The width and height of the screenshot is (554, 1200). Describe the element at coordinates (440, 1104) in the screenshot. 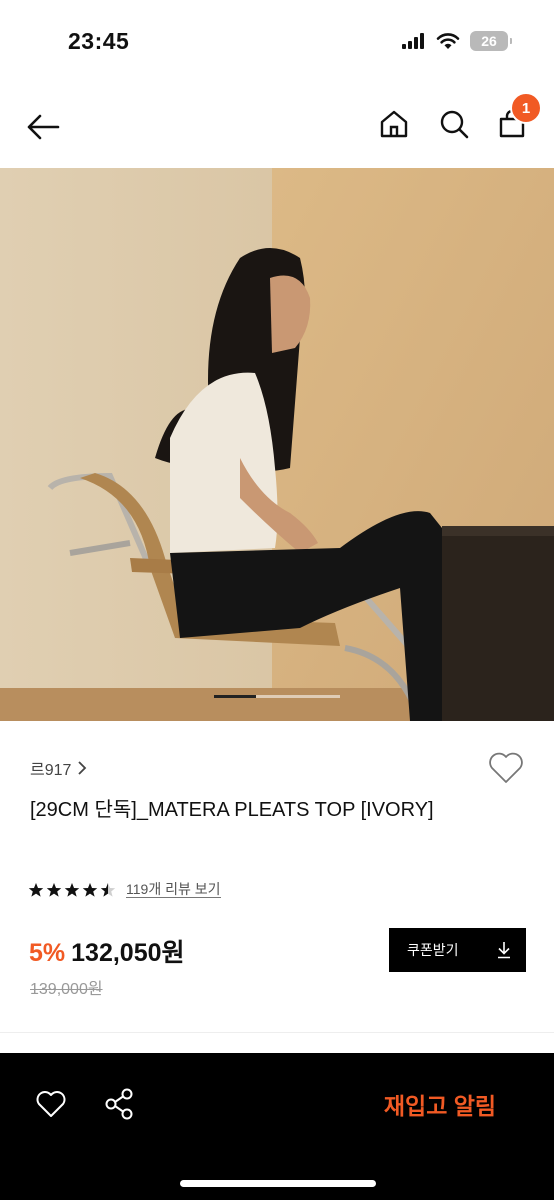

I see `restock-alert-button: 재입고 알림` at that location.